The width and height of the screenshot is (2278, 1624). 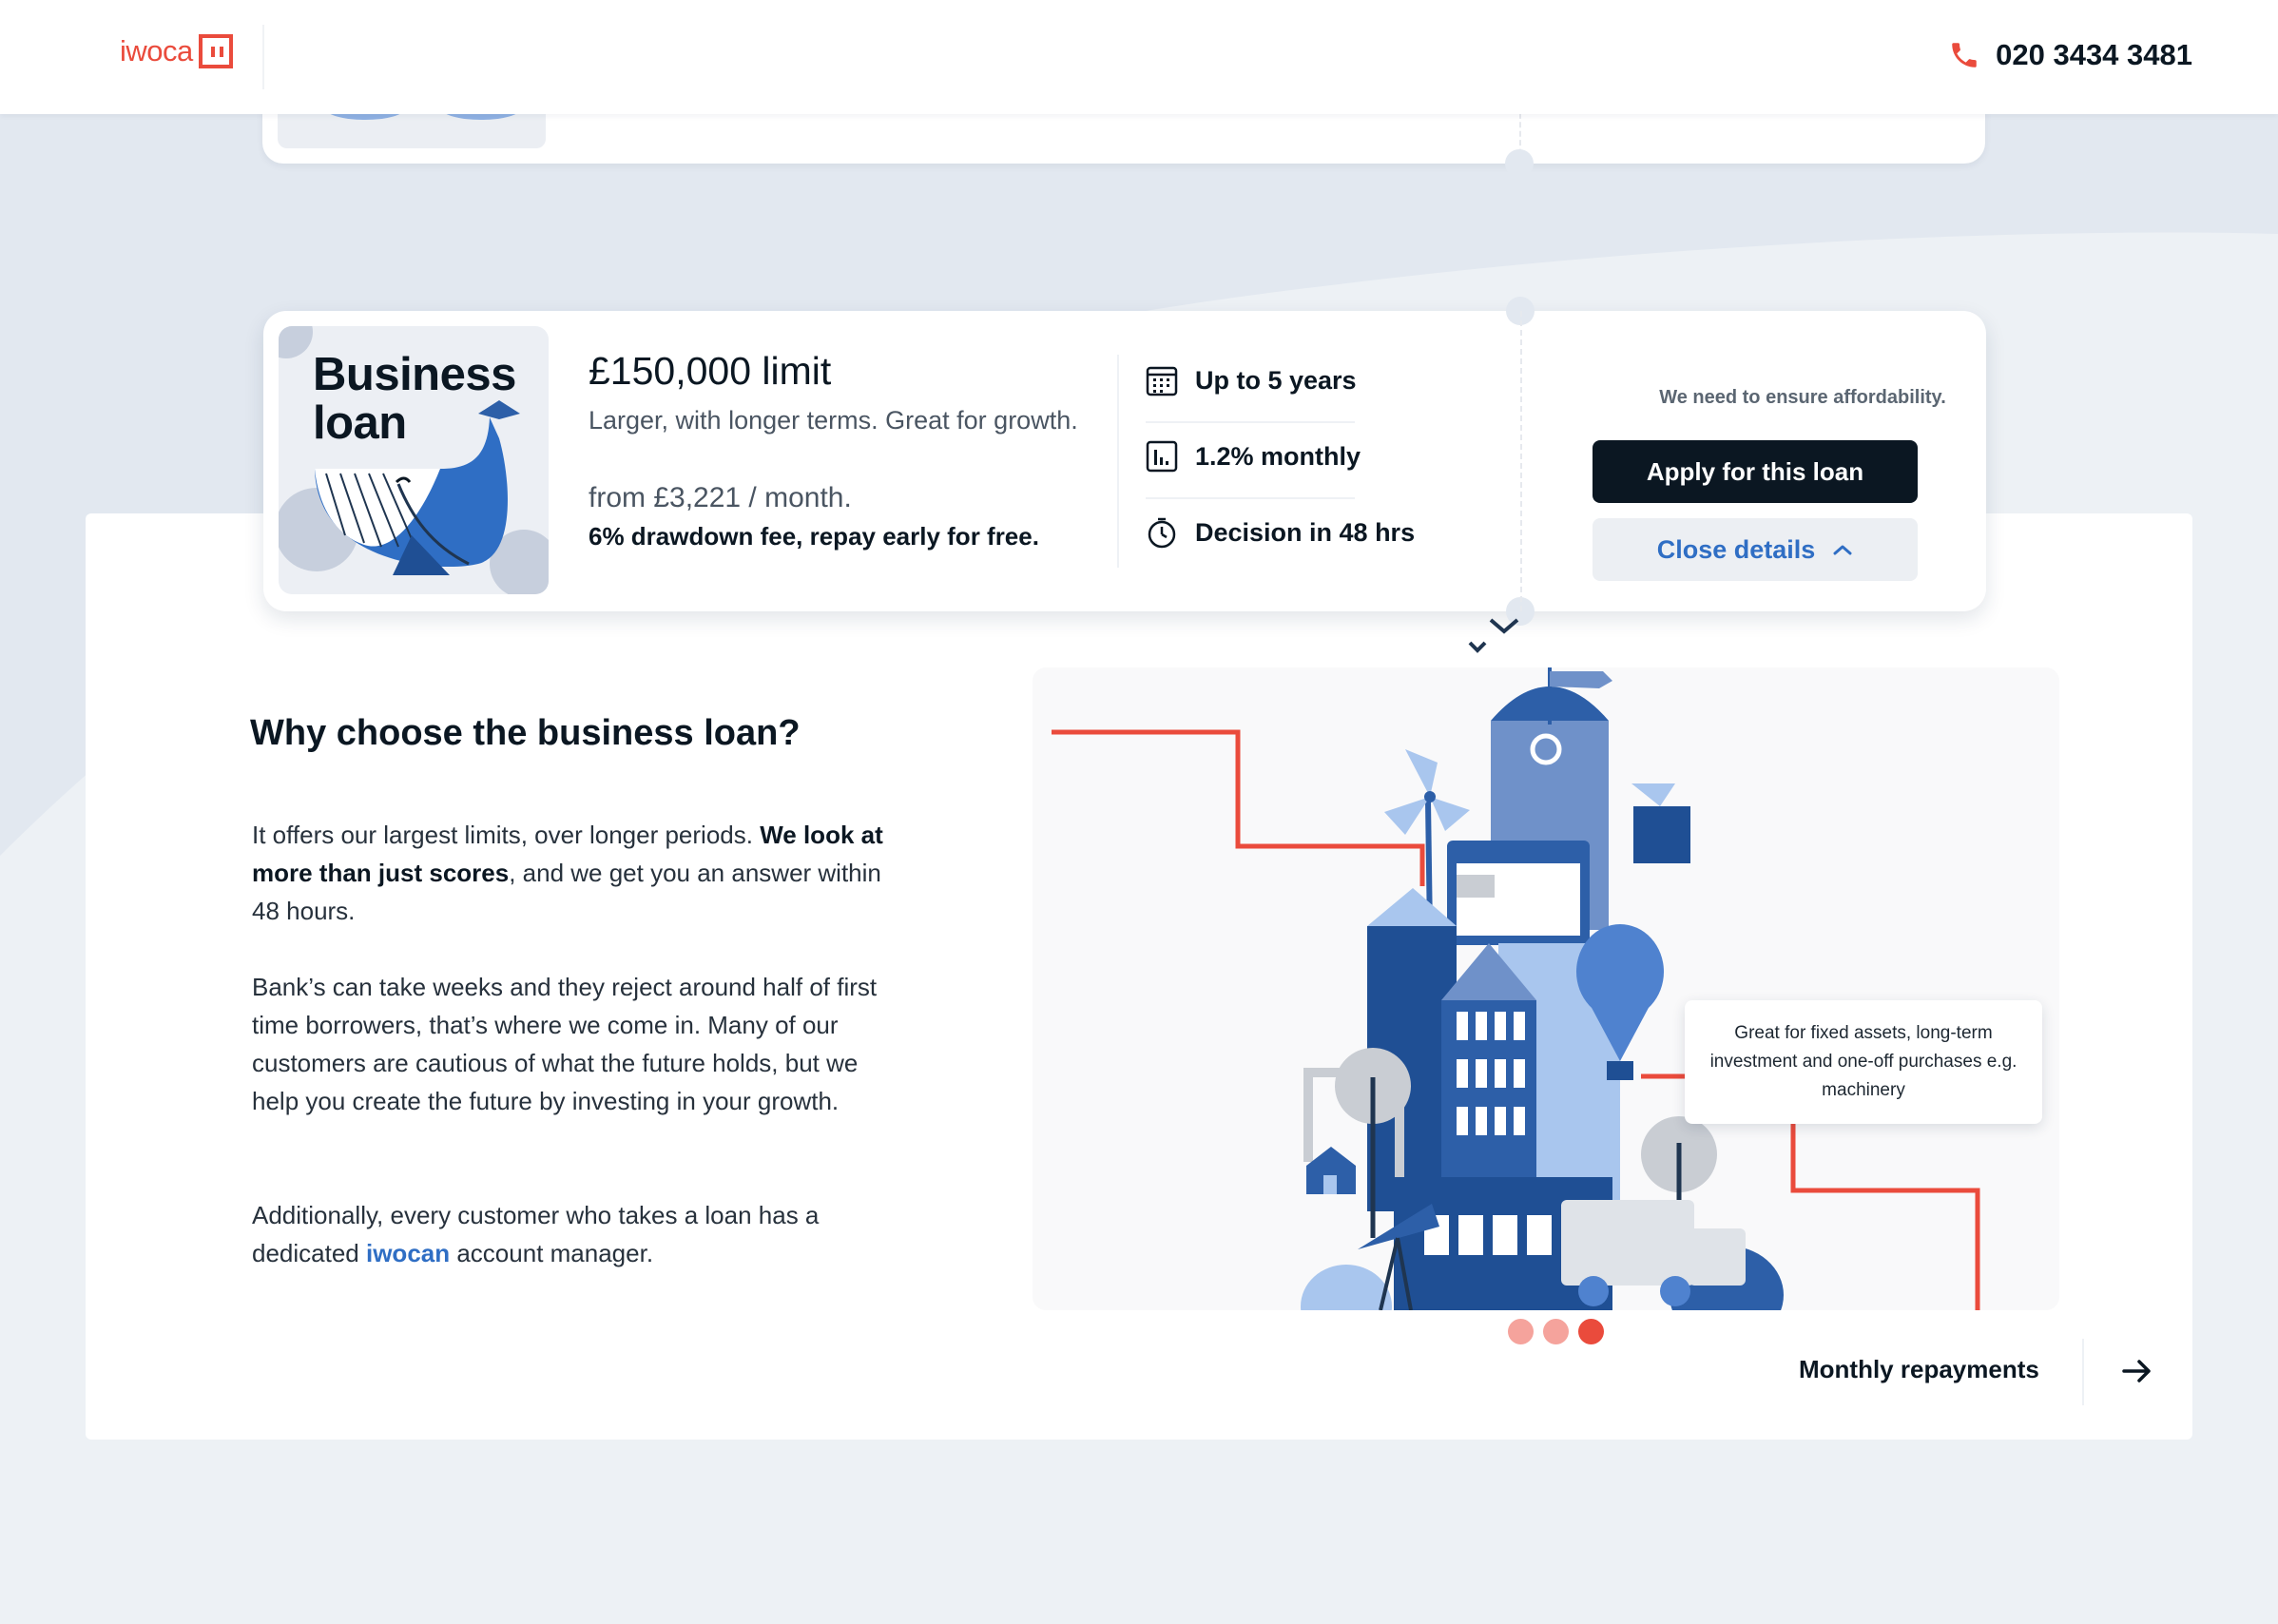 I want to click on loan-limit: £150,000 limit, so click(x=710, y=371).